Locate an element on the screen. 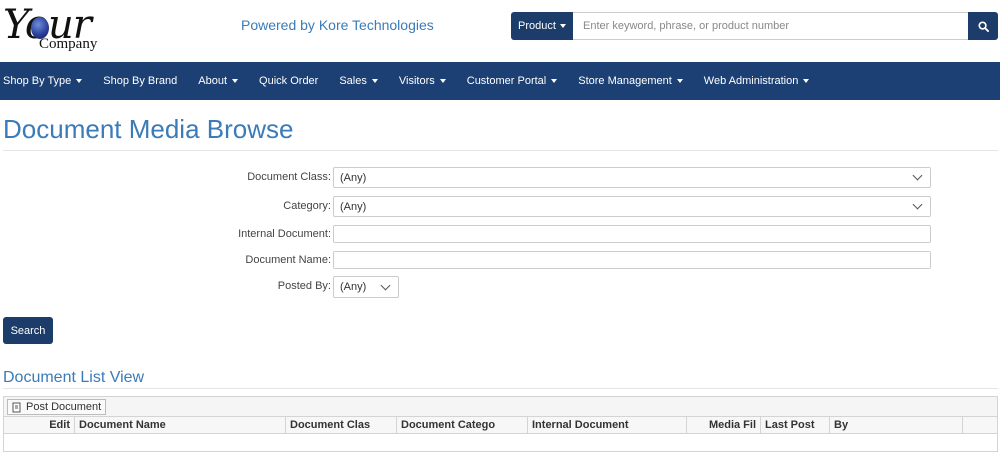  nav-customer-portal: Customer Portal is located at coordinates (512, 81).